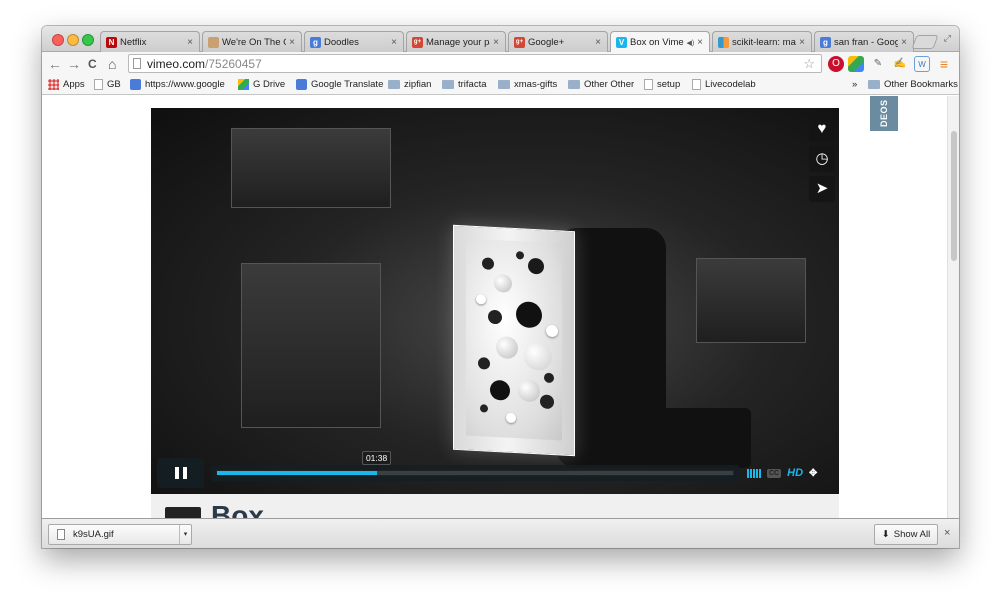  I want to click on watch-later-icon: ◷, so click(822, 159).